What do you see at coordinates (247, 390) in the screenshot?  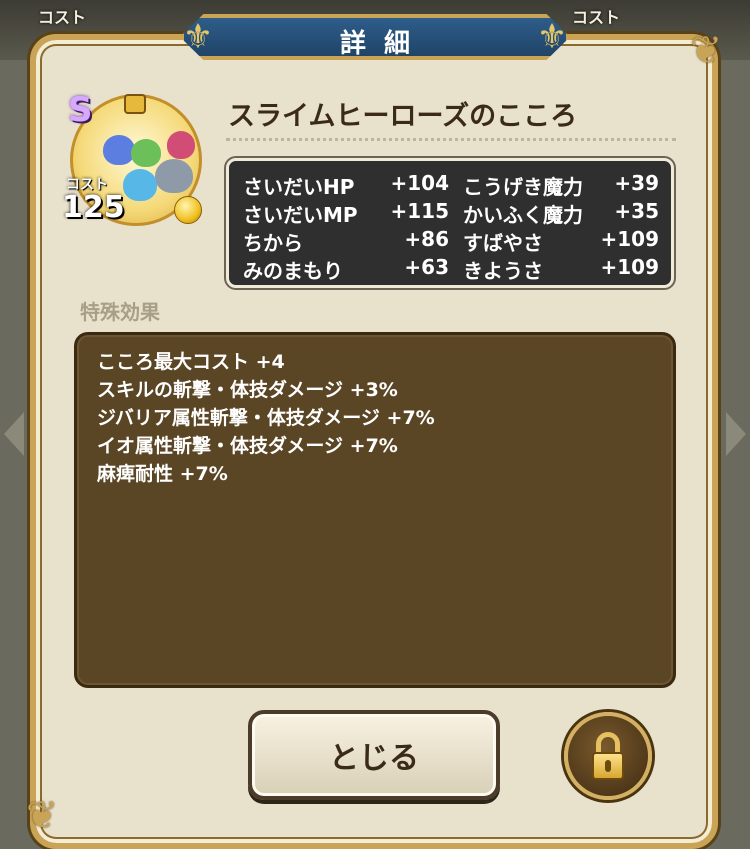 I see `effect-line: スキルの斬撃・体技ダメージ +3%` at bounding box center [247, 390].